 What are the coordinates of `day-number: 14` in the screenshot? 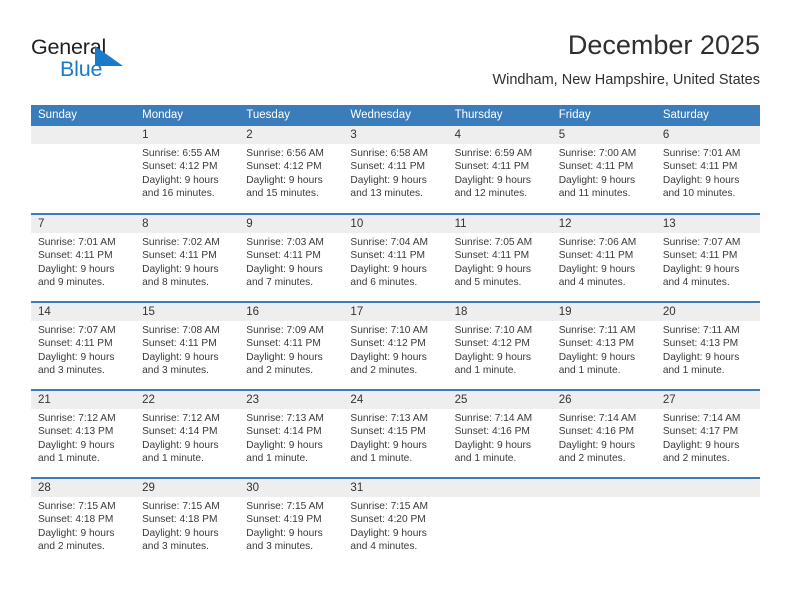 It's located at (83, 312).